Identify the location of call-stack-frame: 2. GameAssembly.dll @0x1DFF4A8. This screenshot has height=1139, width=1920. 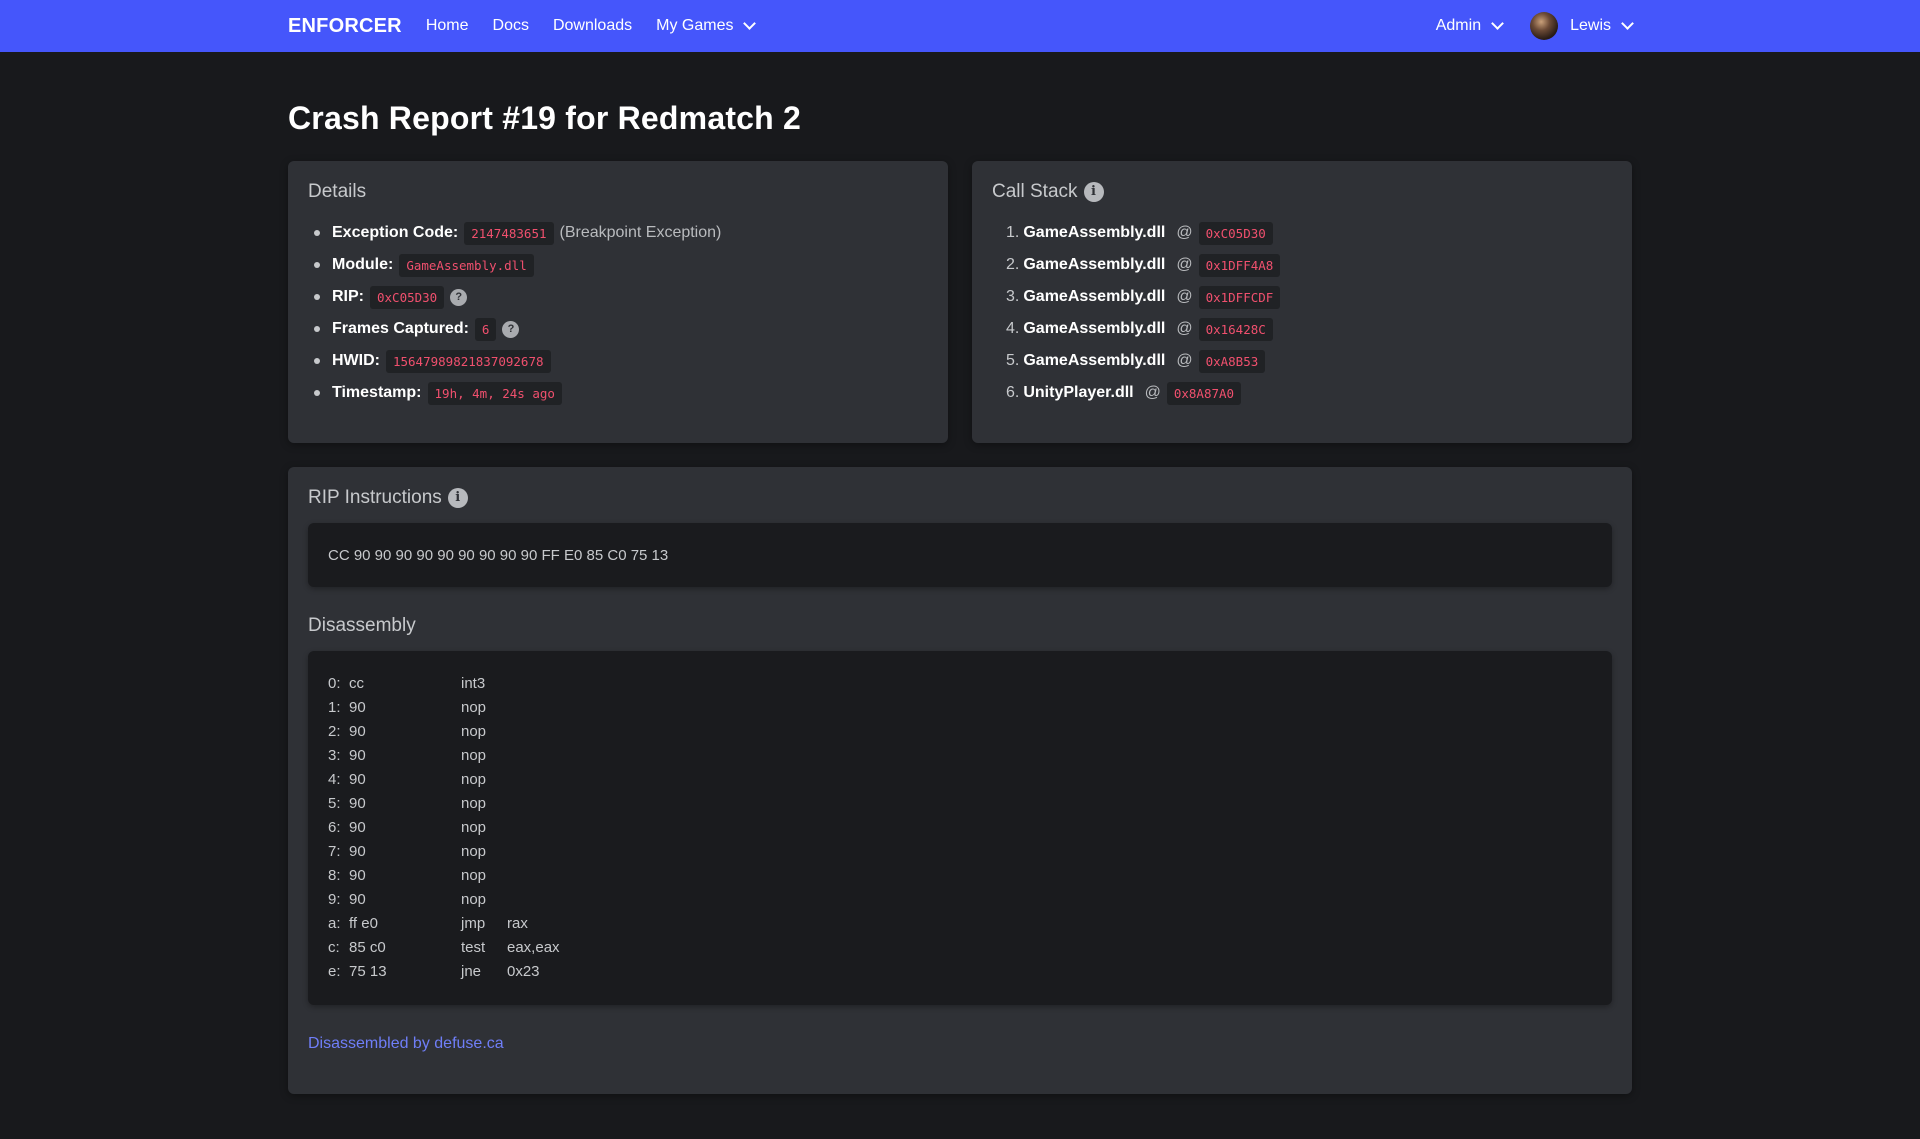
(1309, 265).